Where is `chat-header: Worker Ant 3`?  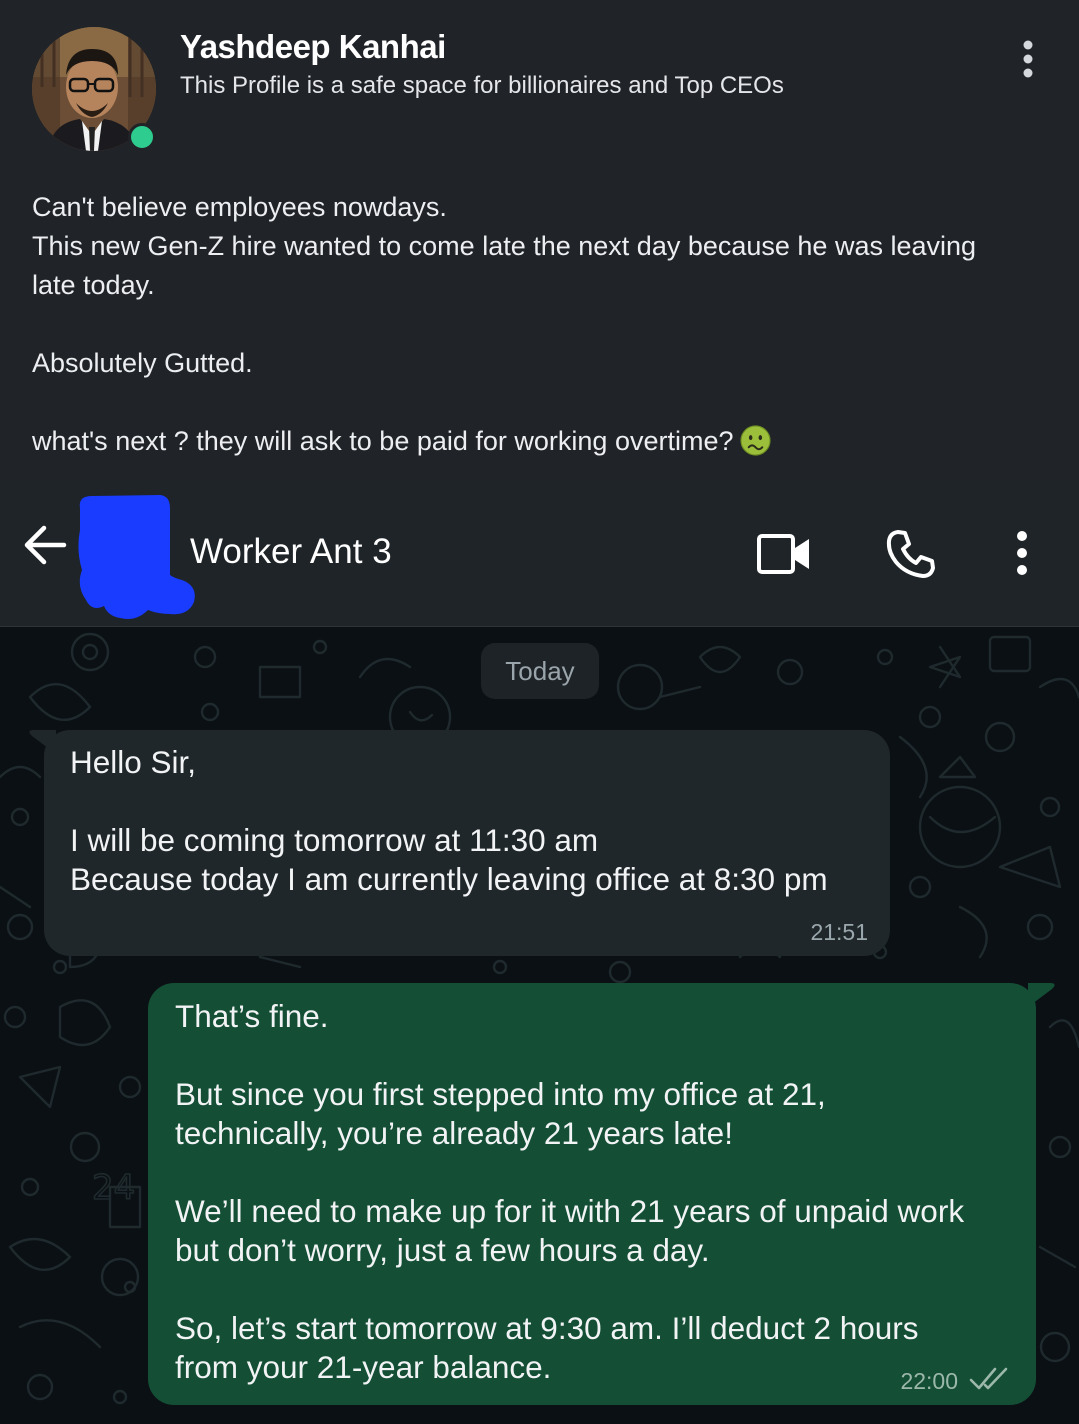 chat-header: Worker Ant 3 is located at coordinates (539, 553).